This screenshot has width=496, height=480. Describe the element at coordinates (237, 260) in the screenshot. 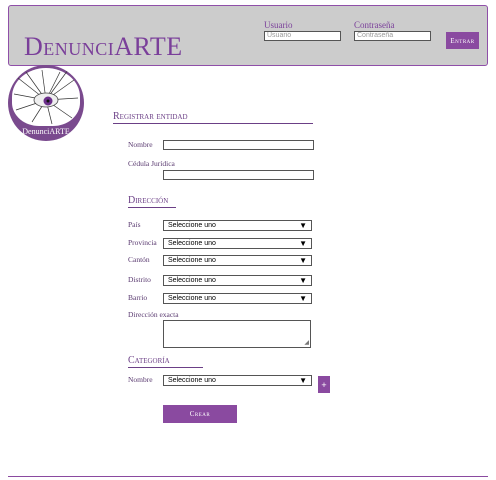

I see `canton-select: Seleccione uno ▼` at that location.